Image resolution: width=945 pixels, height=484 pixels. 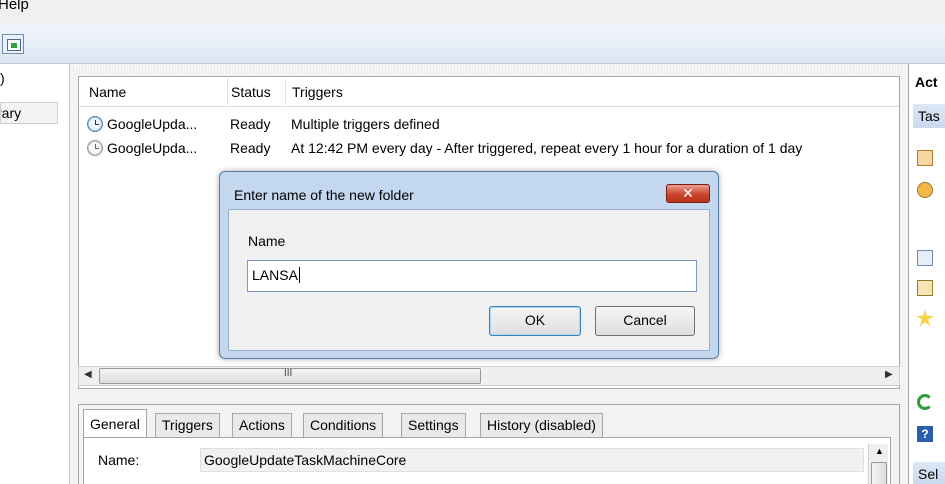 I want to click on general-tab-body: Name: GoogleUpdateTaskMachineCore ▲, so click(x=487, y=460).